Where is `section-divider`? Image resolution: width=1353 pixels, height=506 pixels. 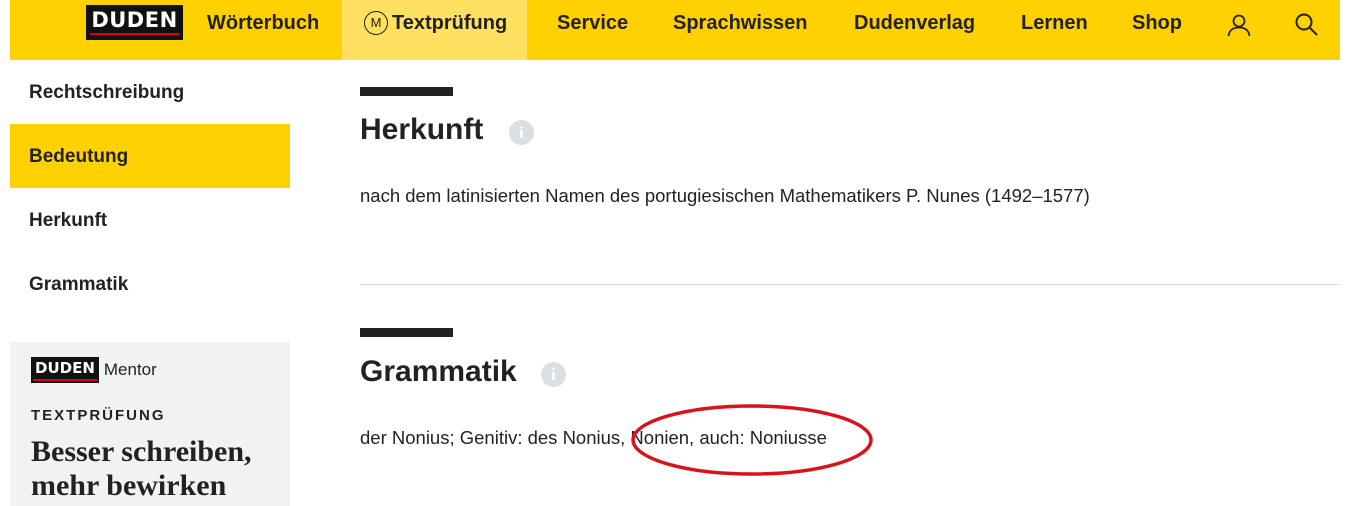
section-divider is located at coordinates (850, 284).